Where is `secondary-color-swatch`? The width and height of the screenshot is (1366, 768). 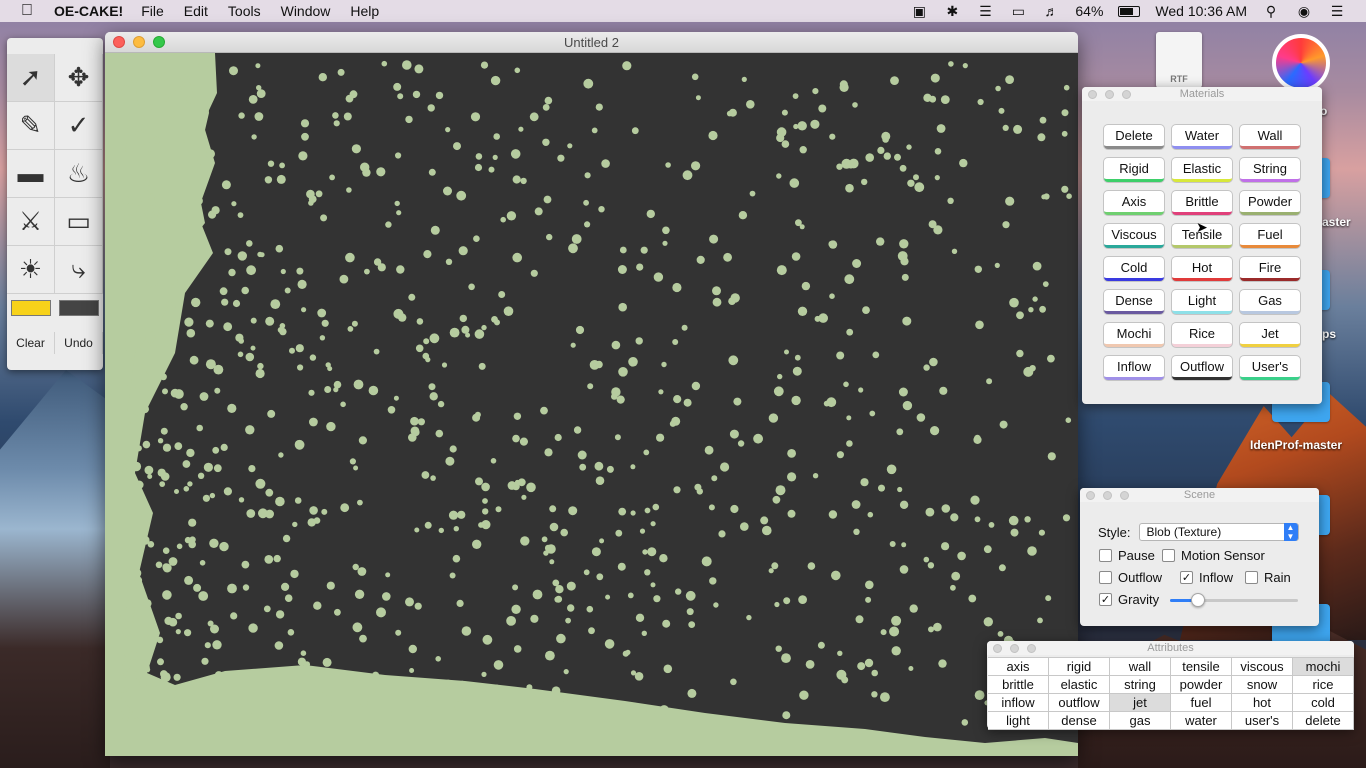 secondary-color-swatch is located at coordinates (79, 308).